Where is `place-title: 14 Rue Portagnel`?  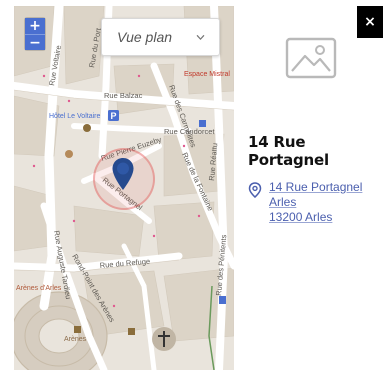
place-title: 14 Rue Portagnel is located at coordinates (288, 151).